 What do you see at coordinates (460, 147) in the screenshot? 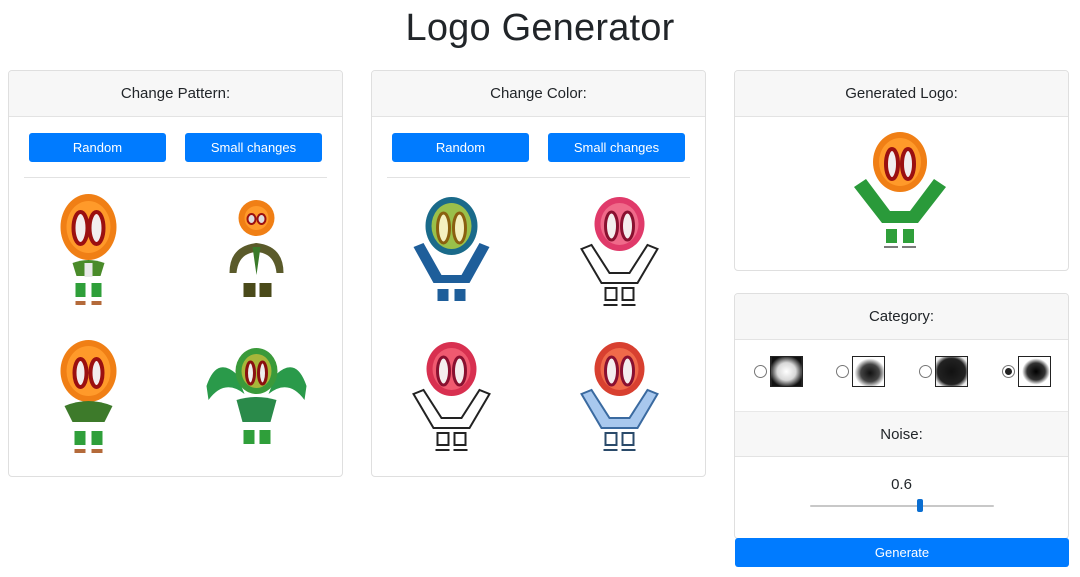
I see `color-random-button: Random` at bounding box center [460, 147].